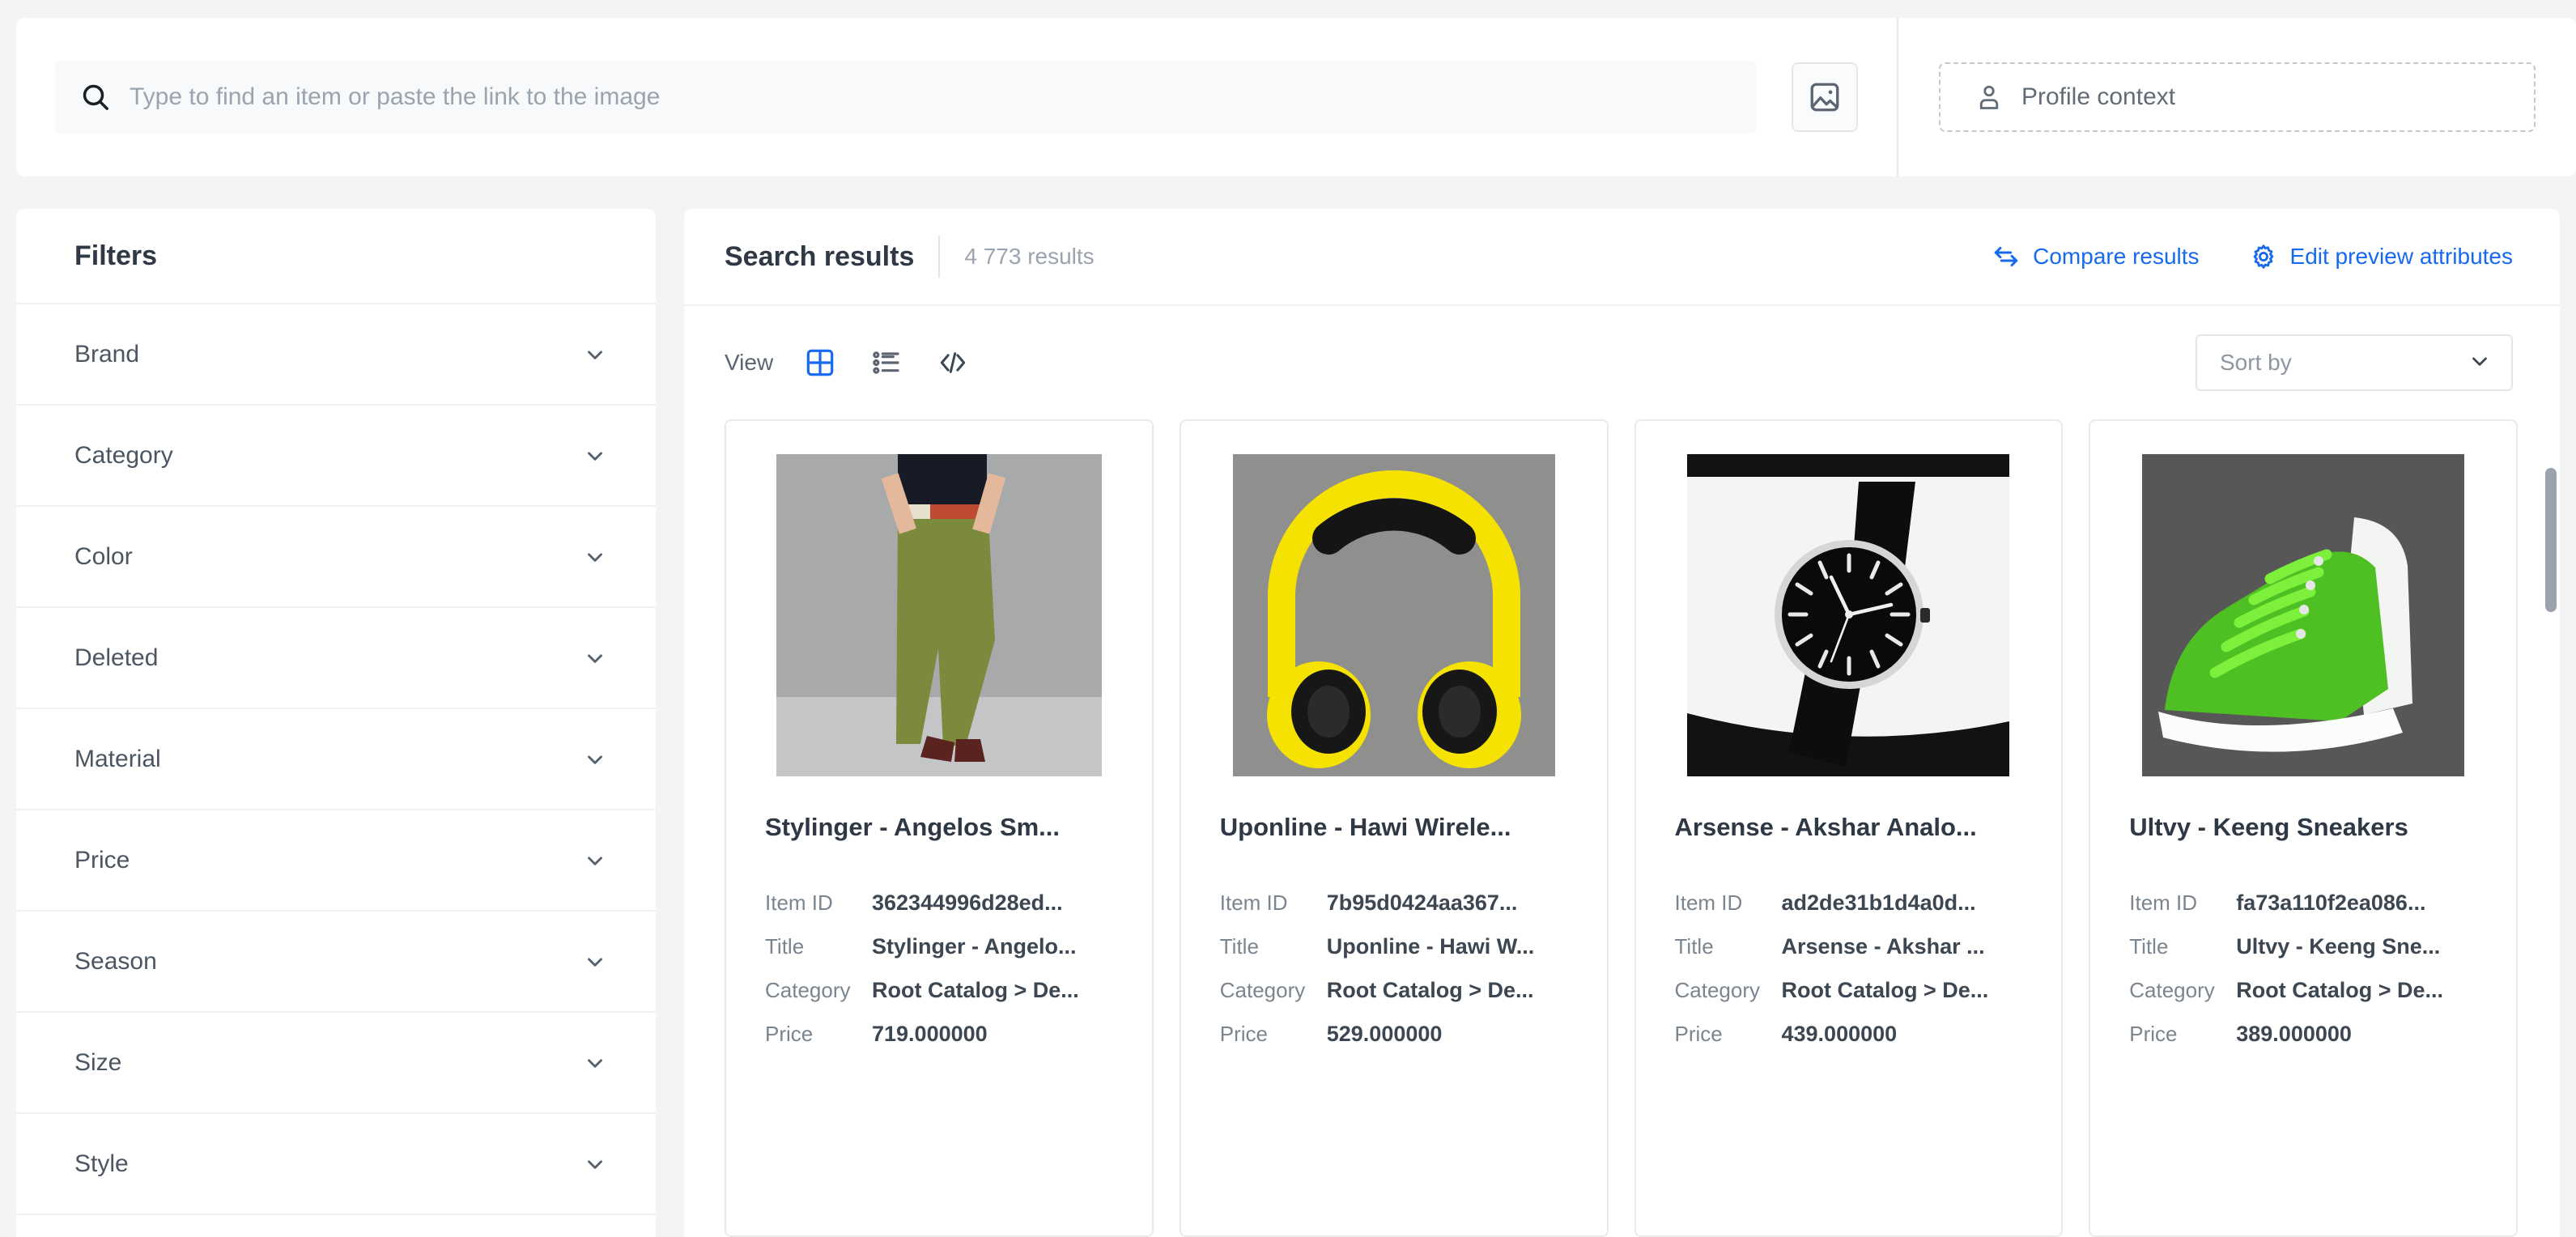 The width and height of the screenshot is (2576, 1237). I want to click on divider, so click(939, 257).